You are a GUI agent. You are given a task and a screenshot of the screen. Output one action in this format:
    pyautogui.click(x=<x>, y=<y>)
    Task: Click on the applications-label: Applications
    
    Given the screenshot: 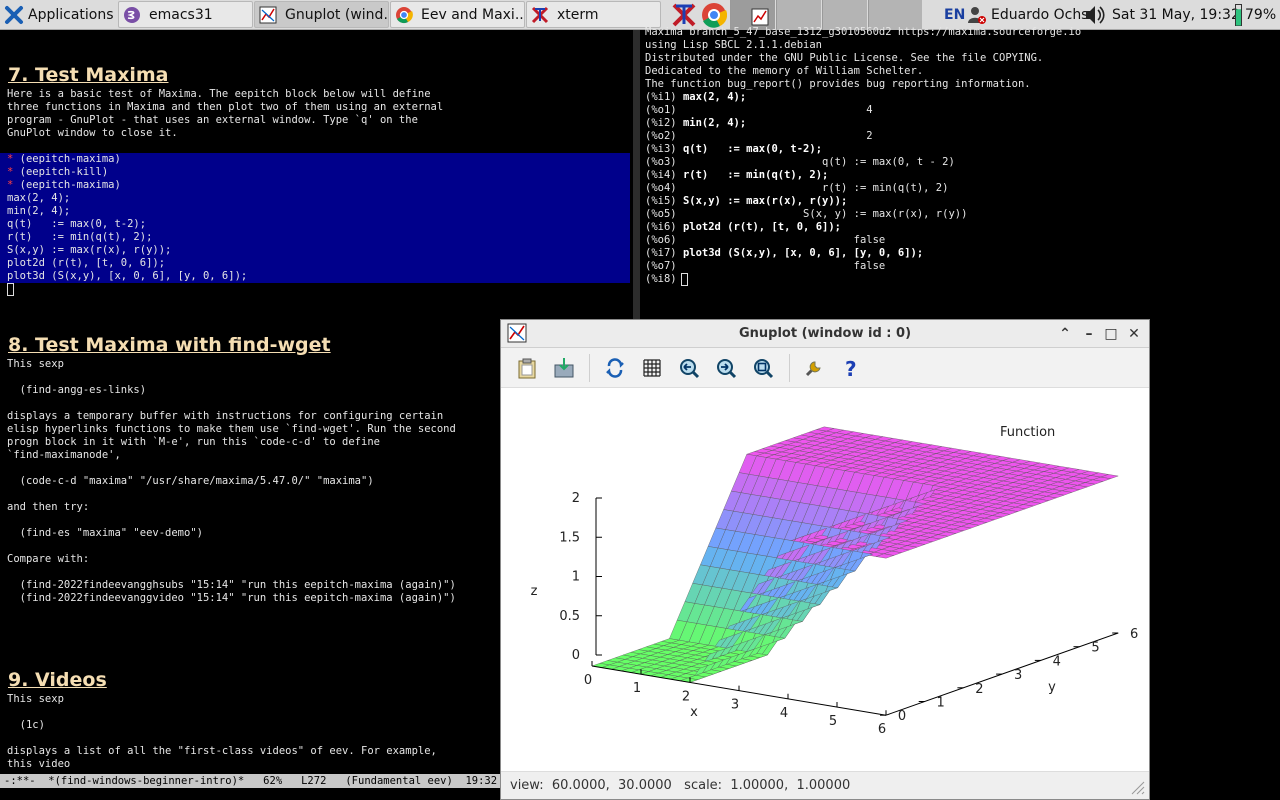 What is the action you would take?
    pyautogui.click(x=71, y=14)
    